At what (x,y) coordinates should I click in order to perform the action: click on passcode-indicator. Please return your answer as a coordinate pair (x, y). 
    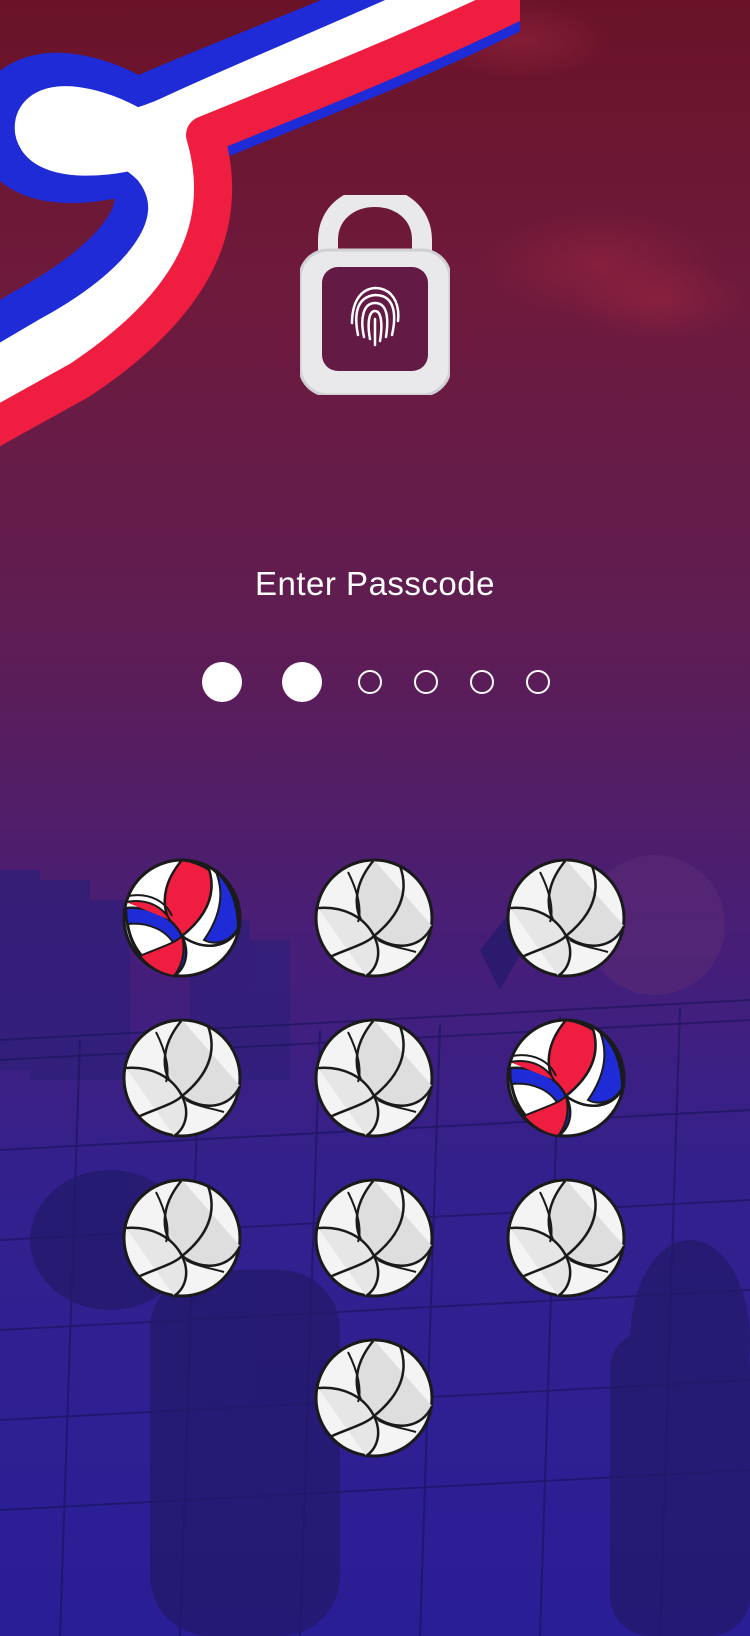
    Looking at the image, I should click on (375, 682).